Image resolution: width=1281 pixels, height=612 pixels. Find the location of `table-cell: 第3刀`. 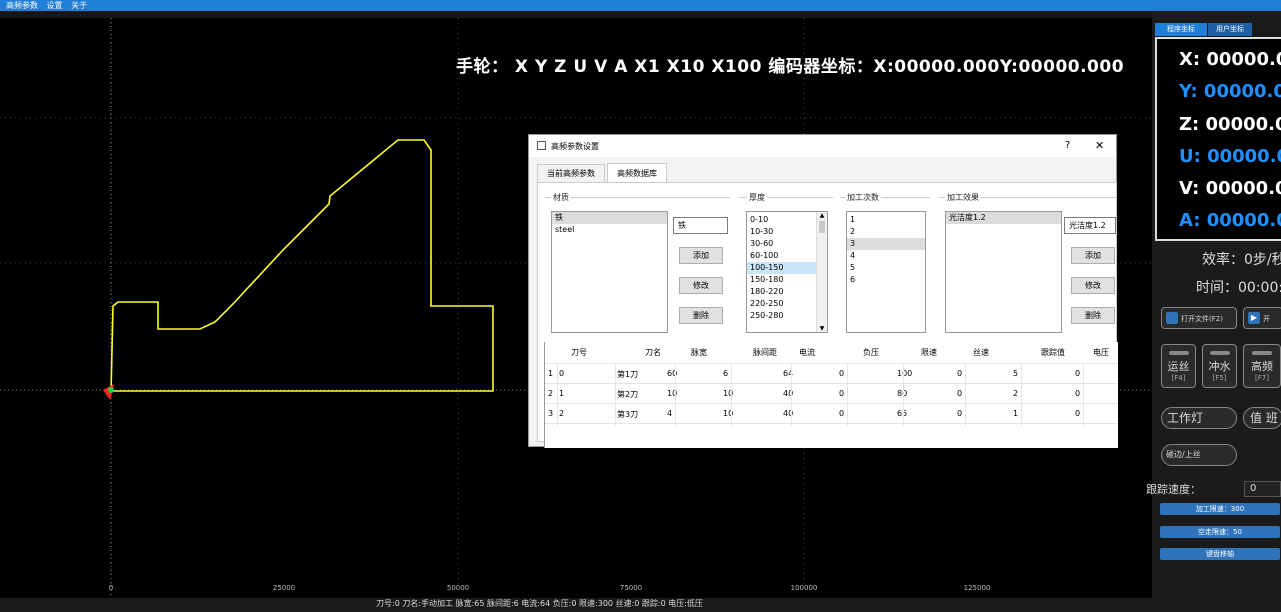

table-cell: 第3刀 is located at coordinates (627, 414).